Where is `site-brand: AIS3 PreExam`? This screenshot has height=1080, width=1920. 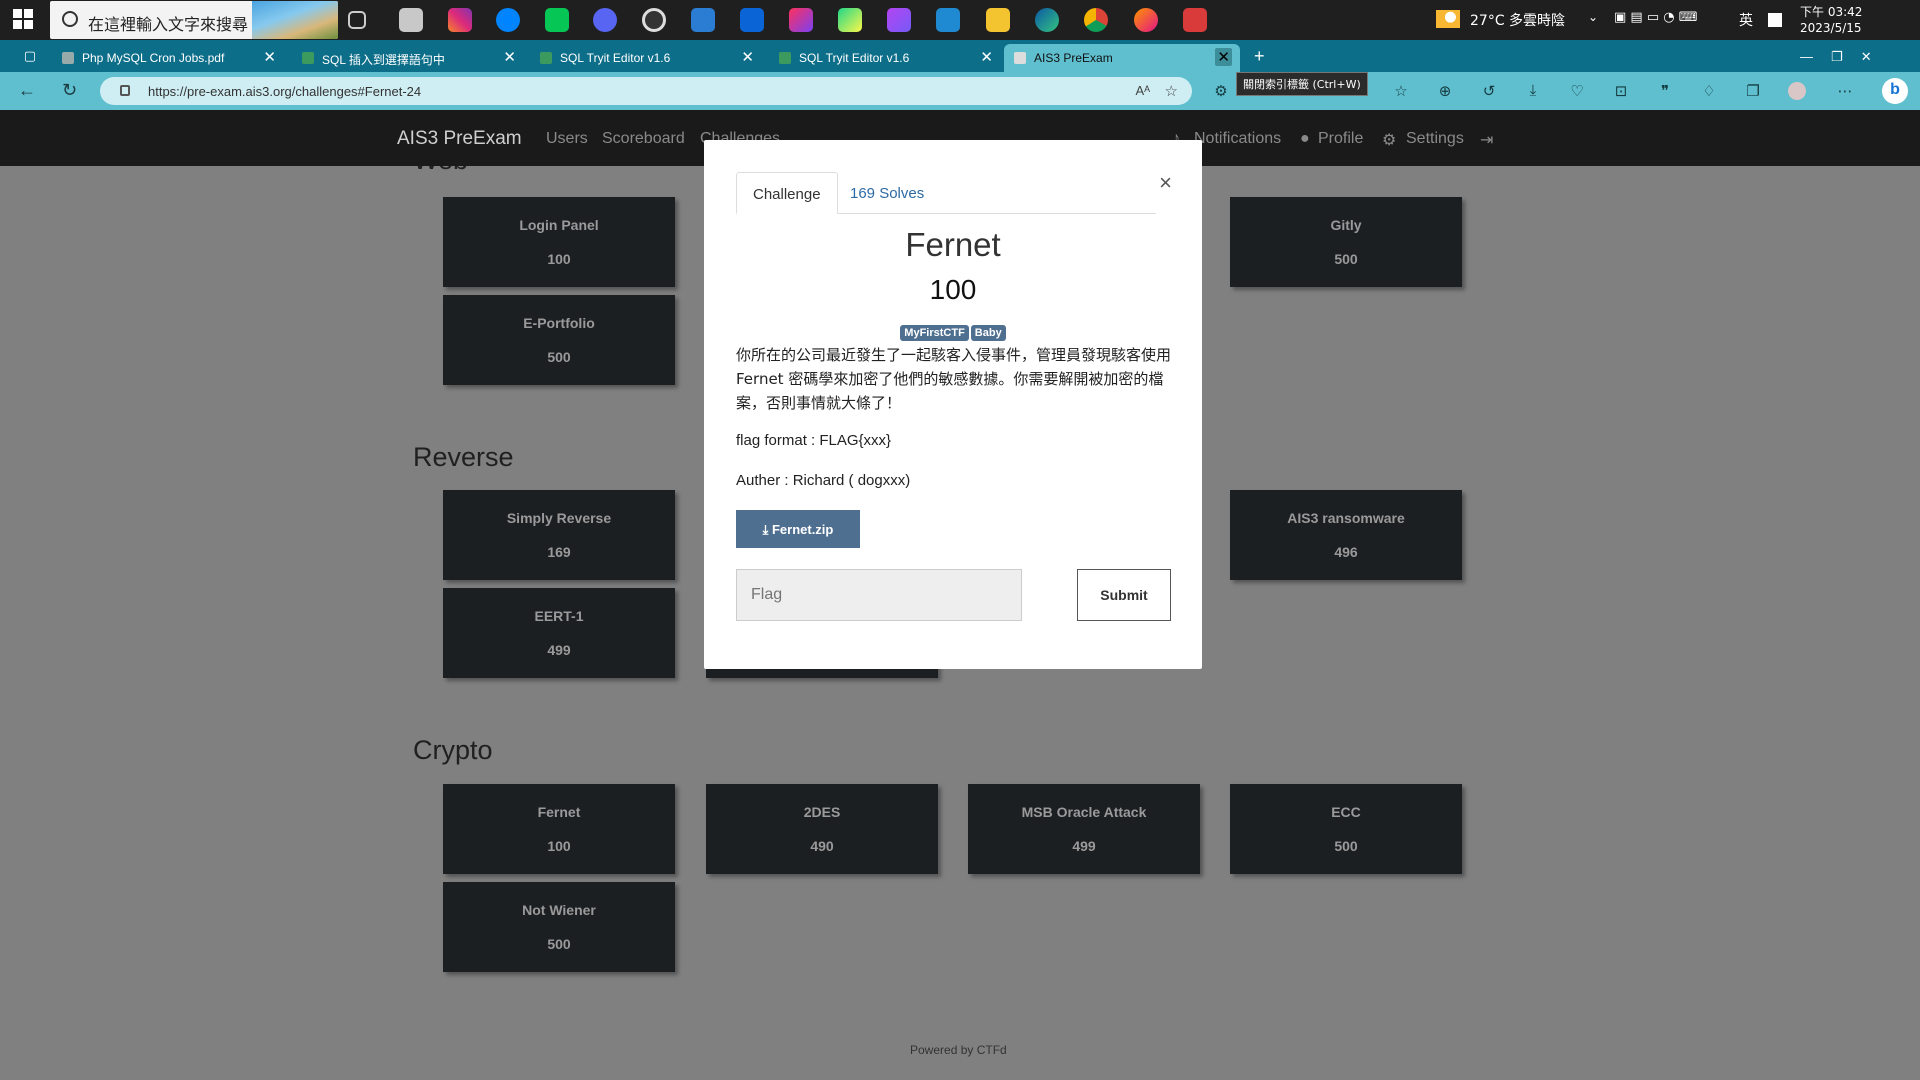
site-brand: AIS3 PreExam is located at coordinates (459, 139).